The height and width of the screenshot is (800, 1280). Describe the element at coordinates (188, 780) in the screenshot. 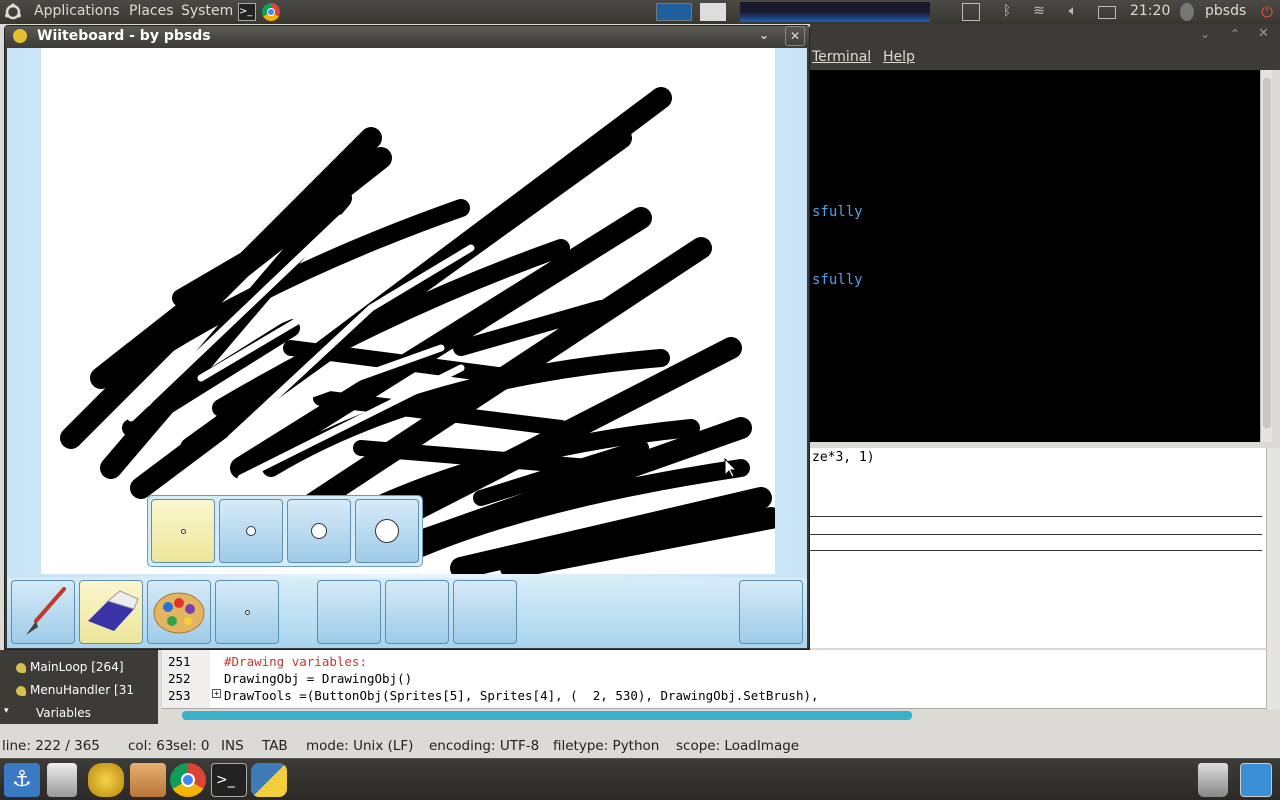

I see `chrome-icon` at that location.